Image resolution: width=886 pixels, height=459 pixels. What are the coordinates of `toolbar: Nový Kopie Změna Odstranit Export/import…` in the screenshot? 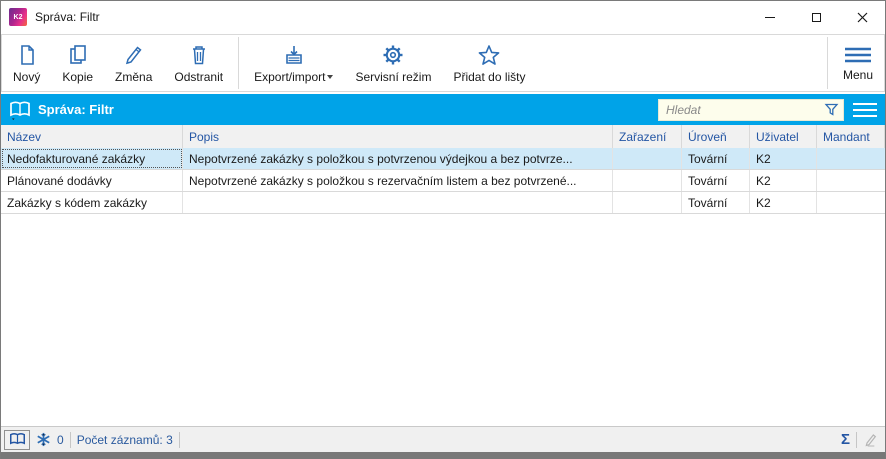 It's located at (443, 63).